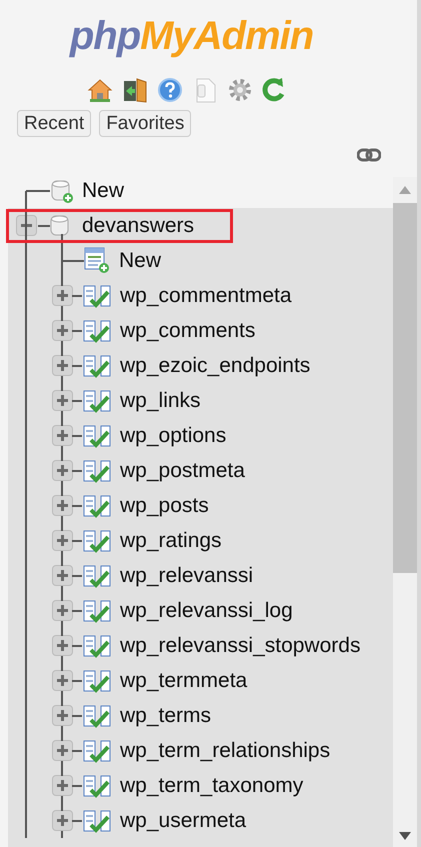 The height and width of the screenshot is (847, 421). What do you see at coordinates (225, 750) in the screenshot?
I see `table-name: wp_term_relationships` at bounding box center [225, 750].